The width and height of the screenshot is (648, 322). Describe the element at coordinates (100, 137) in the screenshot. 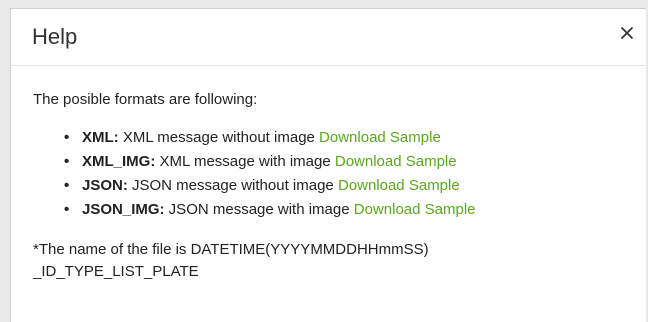

I see `format-name: XML:` at that location.